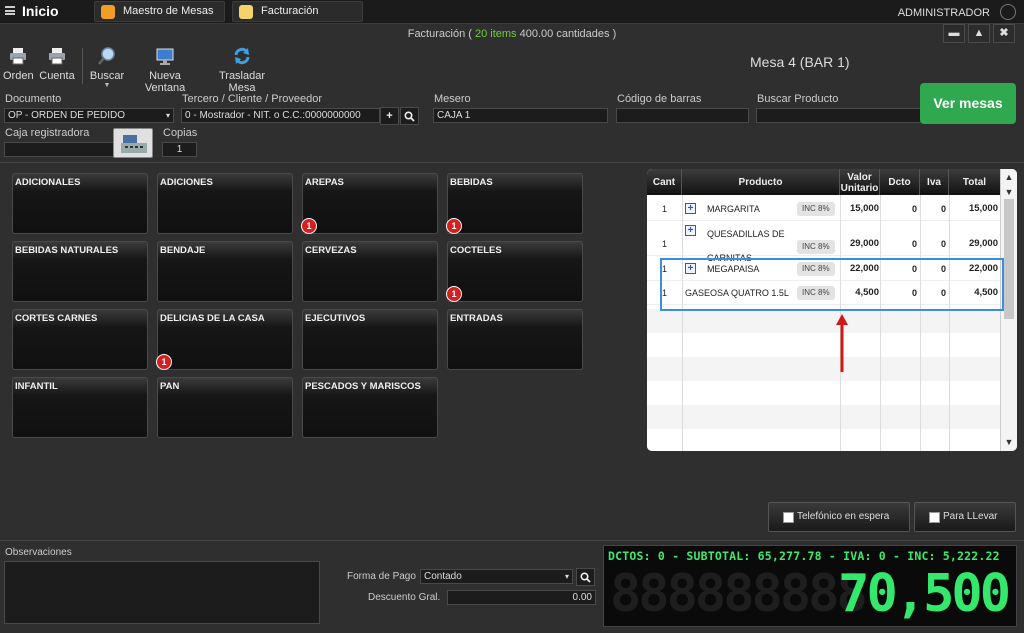  I want to click on cash-register-icon, so click(134, 144).